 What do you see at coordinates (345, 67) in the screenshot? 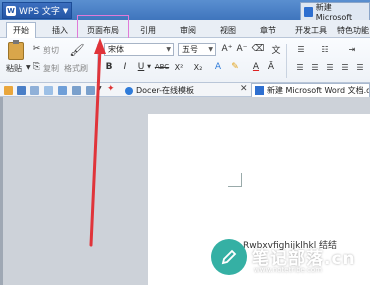
I see `justify-icon: ☰` at bounding box center [345, 67].